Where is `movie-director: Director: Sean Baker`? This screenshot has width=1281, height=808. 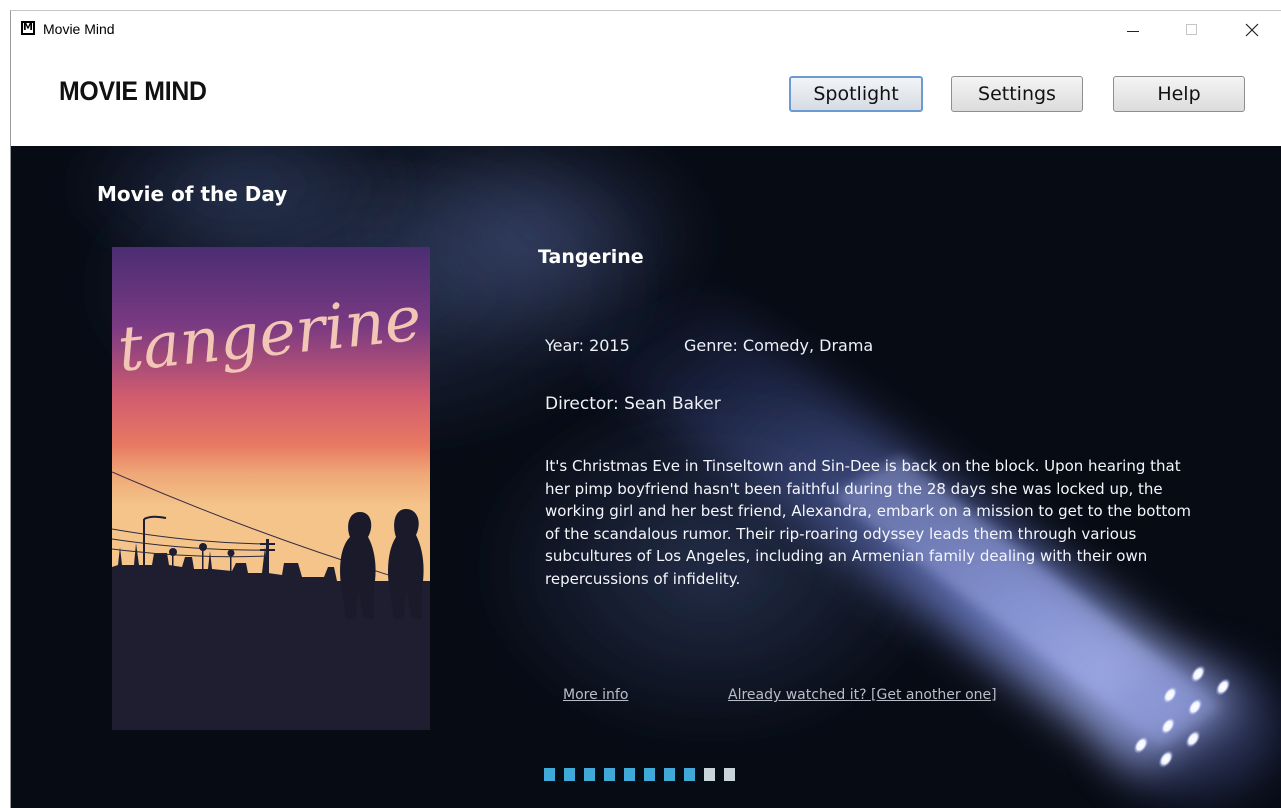 movie-director: Director: Sean Baker is located at coordinates (633, 404).